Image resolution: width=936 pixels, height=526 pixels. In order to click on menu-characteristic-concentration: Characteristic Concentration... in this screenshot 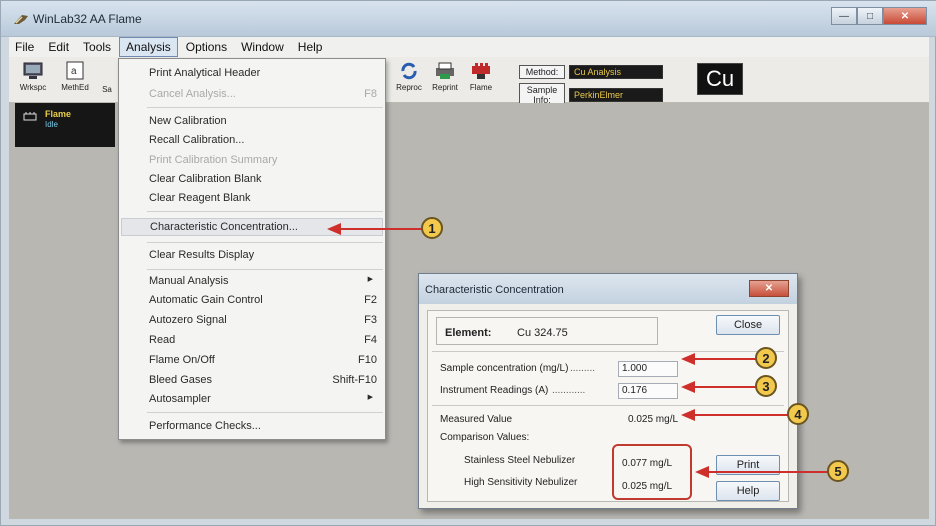, I will do `click(252, 227)`.